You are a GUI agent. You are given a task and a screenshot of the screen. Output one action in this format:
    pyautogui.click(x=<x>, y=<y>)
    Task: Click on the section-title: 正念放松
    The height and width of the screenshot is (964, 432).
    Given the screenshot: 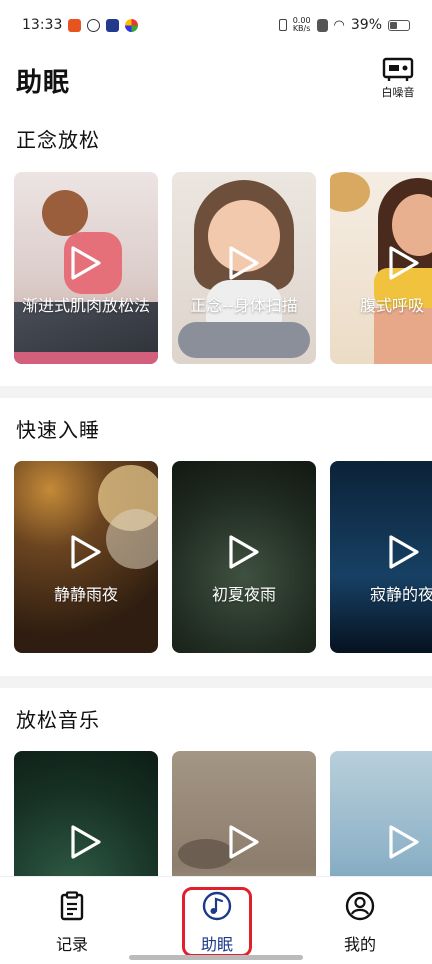 What is the action you would take?
    pyautogui.click(x=58, y=140)
    